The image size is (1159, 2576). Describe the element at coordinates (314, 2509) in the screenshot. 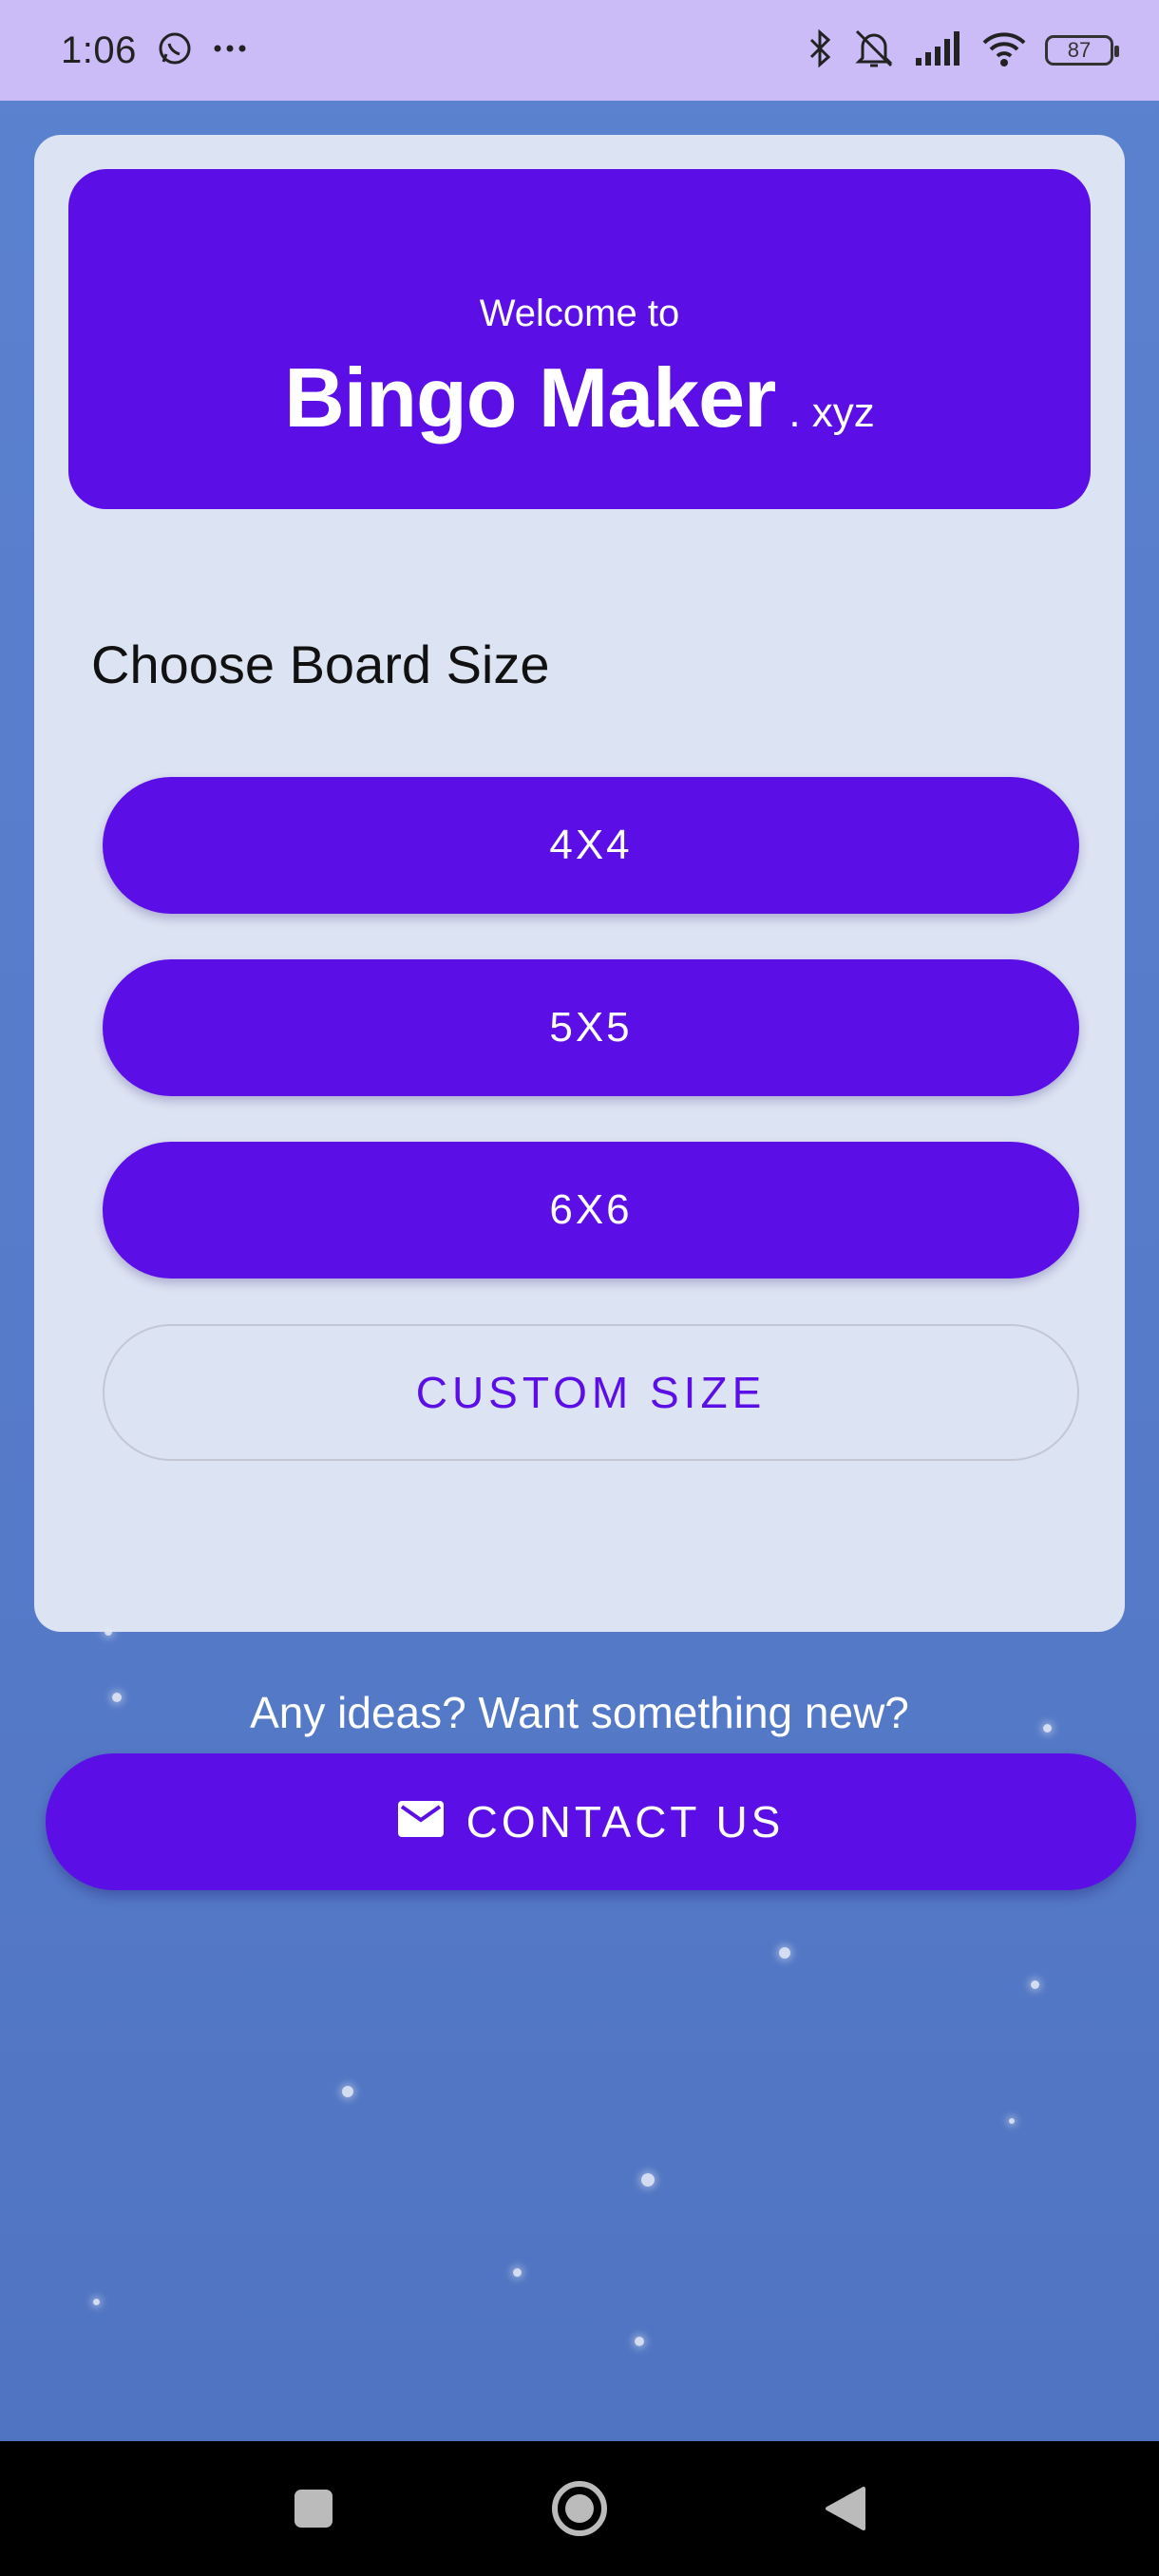

I see `recent-apps-icon` at that location.